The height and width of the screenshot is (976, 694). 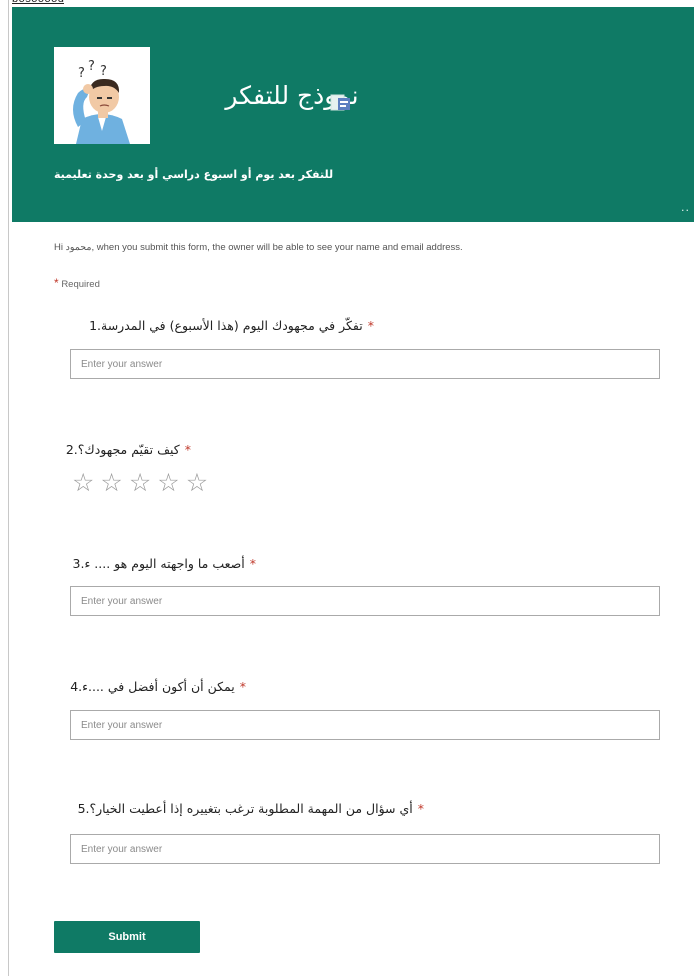 I want to click on question-3-title: * أصعب ما واجهته اليوم هو .... ء.3, so click(x=155, y=563).